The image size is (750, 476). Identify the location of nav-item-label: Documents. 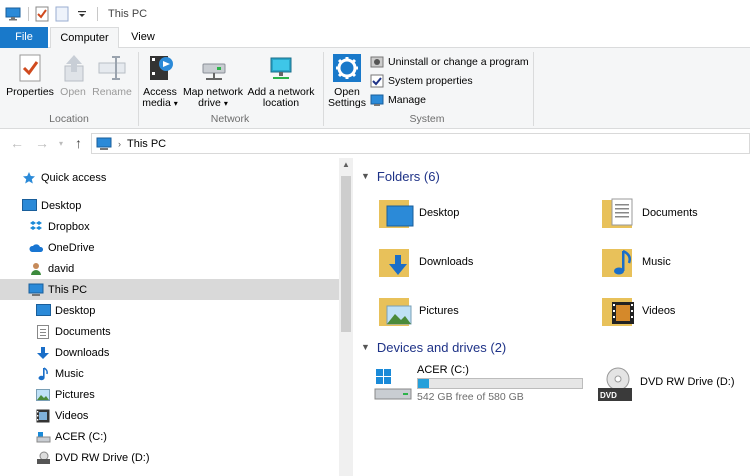
(83, 331).